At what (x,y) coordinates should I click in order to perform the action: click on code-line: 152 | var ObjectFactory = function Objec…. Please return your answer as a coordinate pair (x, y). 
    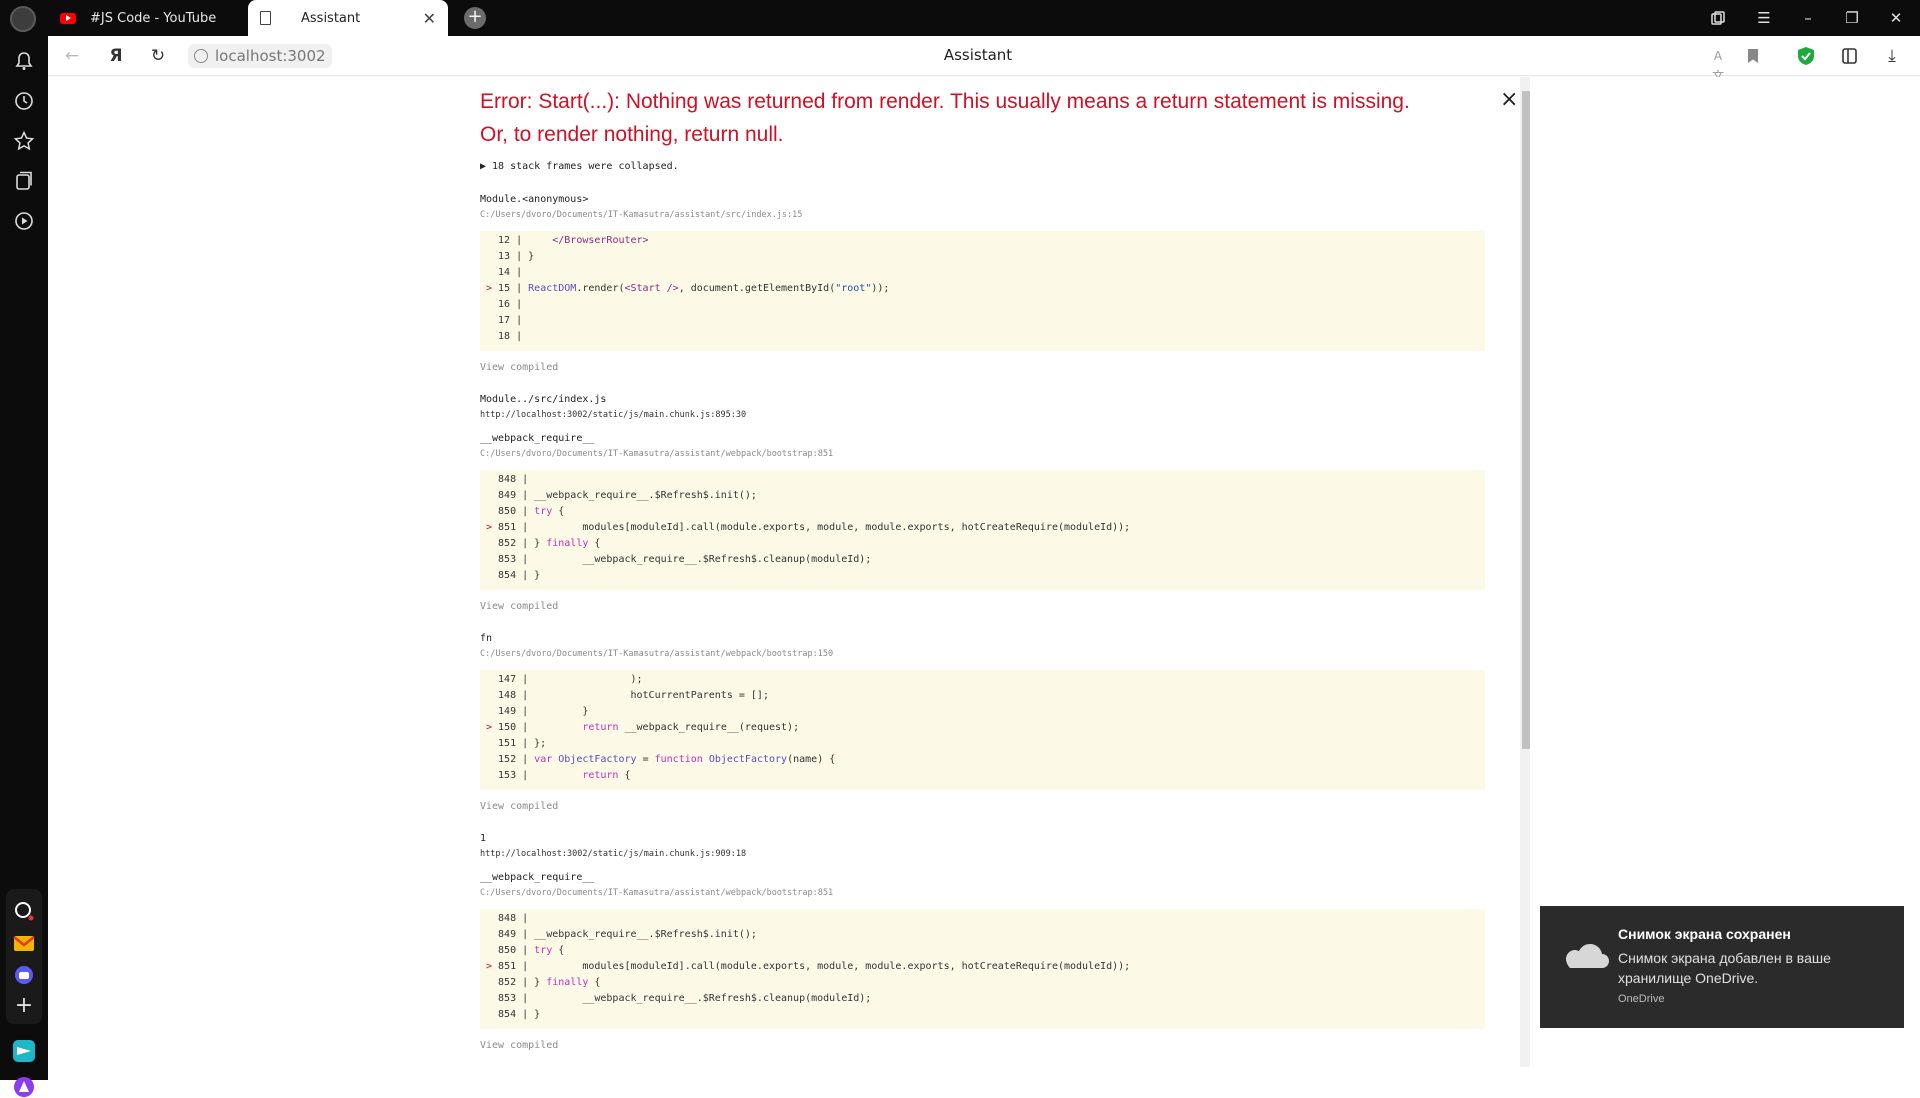
    Looking at the image, I should click on (661, 759).